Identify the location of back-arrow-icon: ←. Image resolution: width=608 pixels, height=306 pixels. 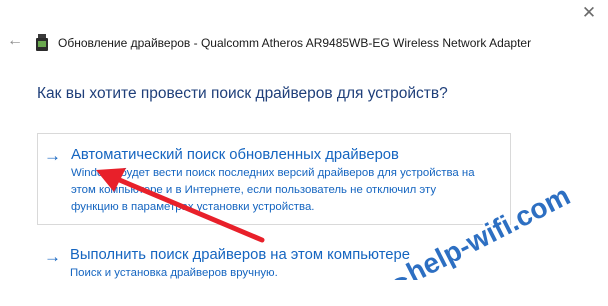
(15, 40).